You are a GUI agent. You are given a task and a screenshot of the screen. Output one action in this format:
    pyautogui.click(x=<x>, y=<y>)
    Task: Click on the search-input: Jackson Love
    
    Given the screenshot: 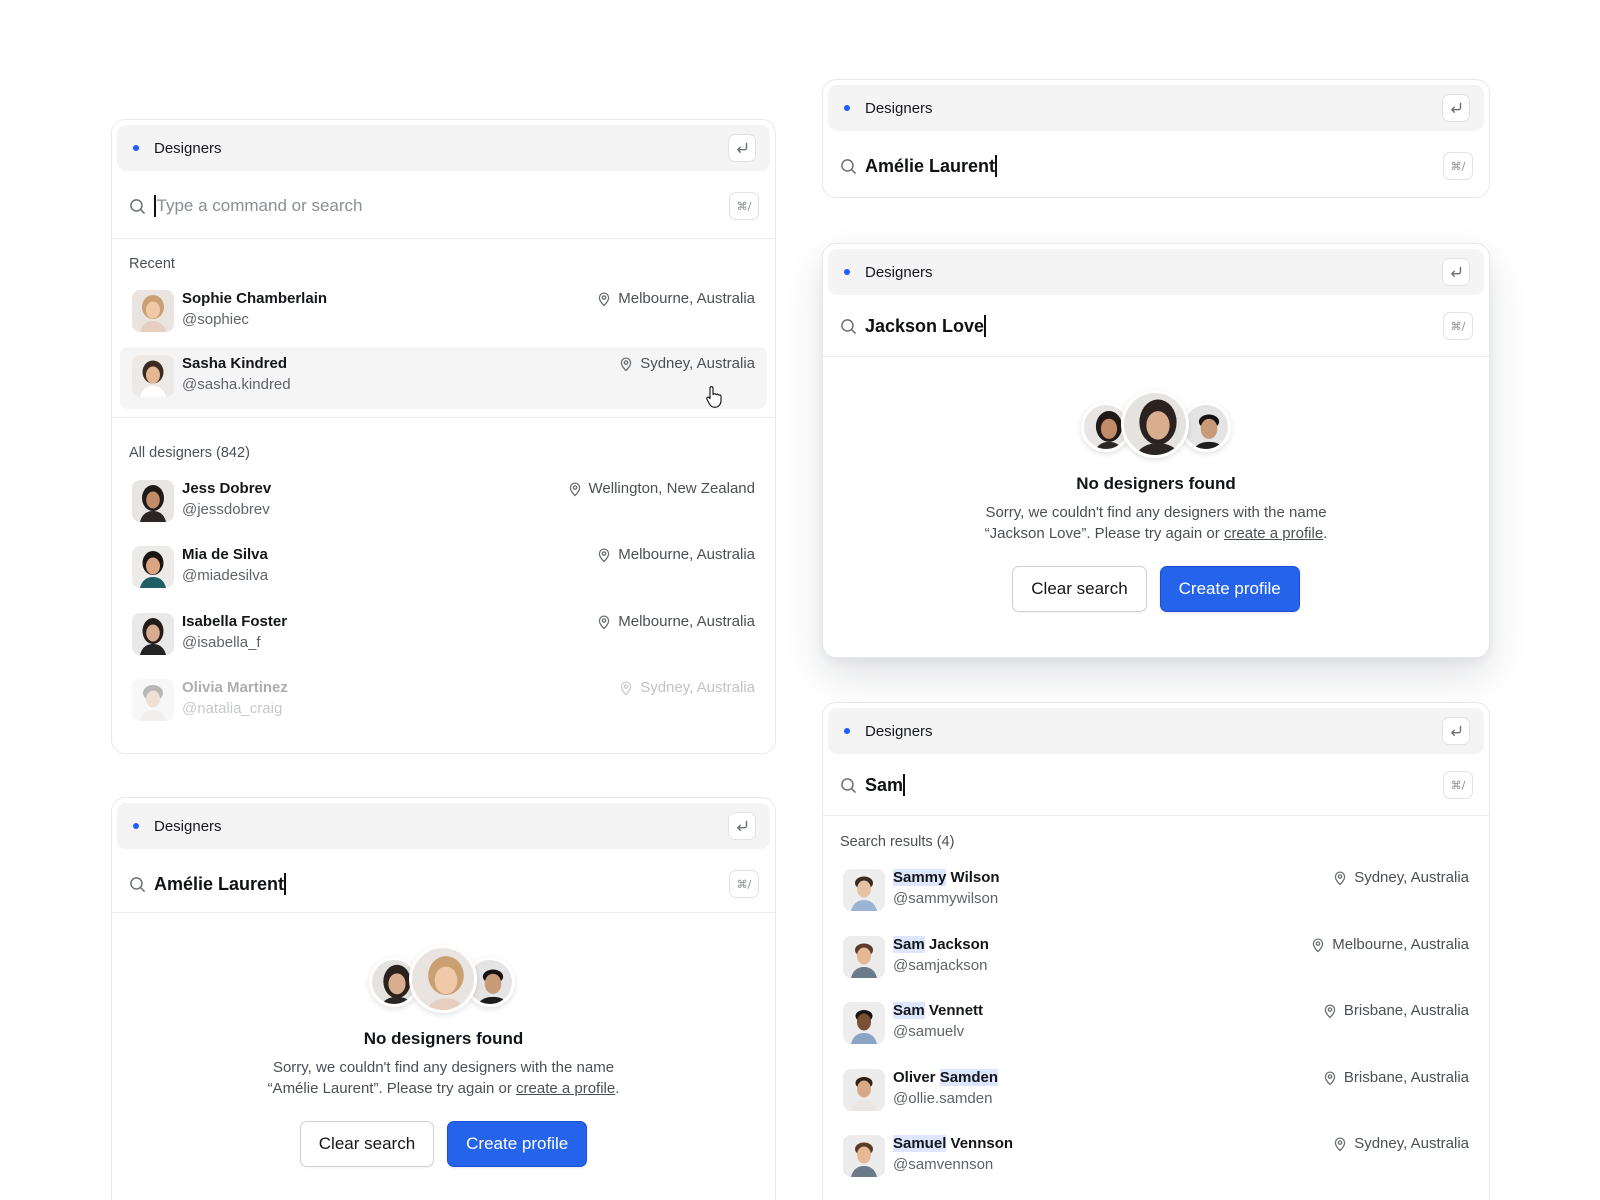 What is the action you would take?
    pyautogui.click(x=924, y=326)
    